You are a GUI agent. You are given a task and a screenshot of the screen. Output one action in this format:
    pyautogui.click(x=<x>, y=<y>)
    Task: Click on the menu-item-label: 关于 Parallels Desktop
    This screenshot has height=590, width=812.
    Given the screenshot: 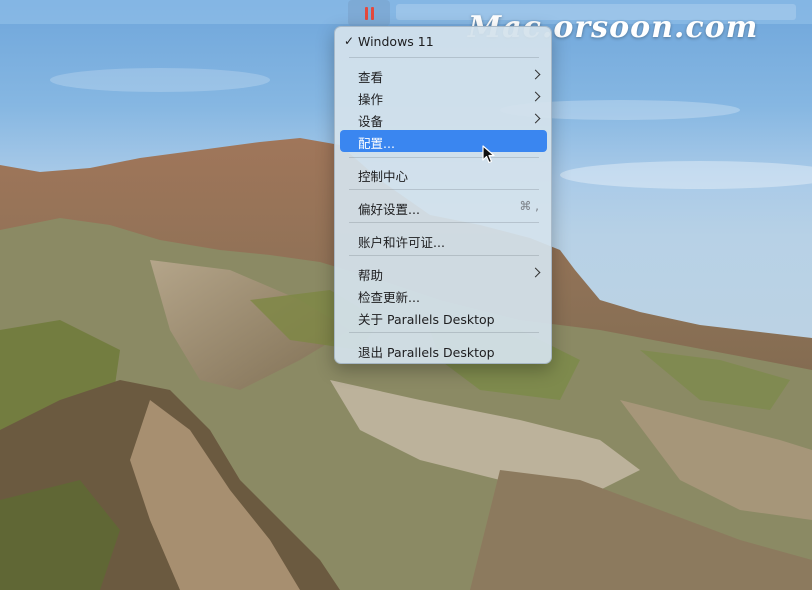 What is the action you would take?
    pyautogui.click(x=426, y=319)
    